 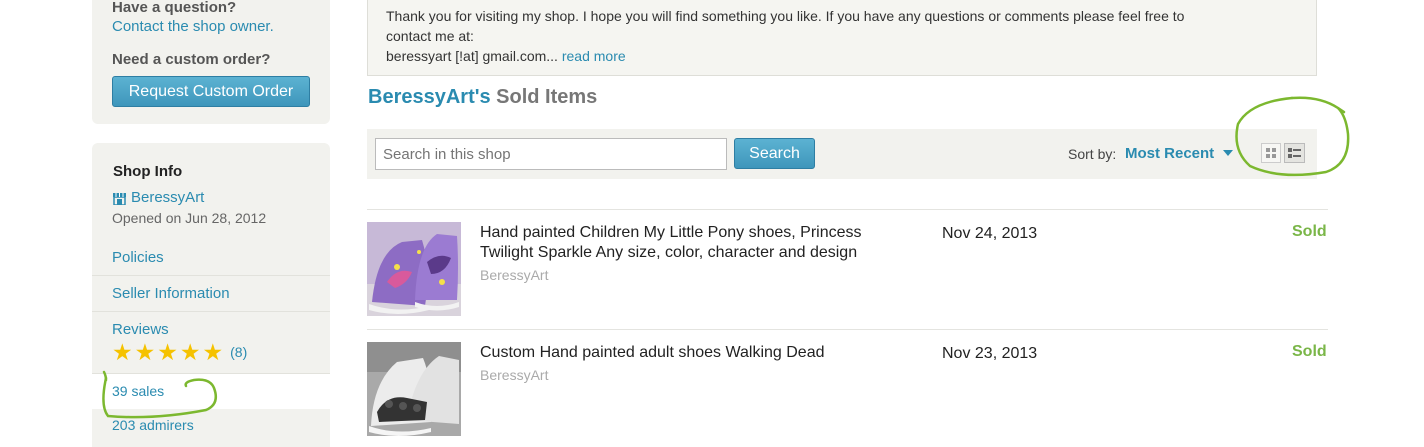 I want to click on read-more-link: read more, so click(x=594, y=56).